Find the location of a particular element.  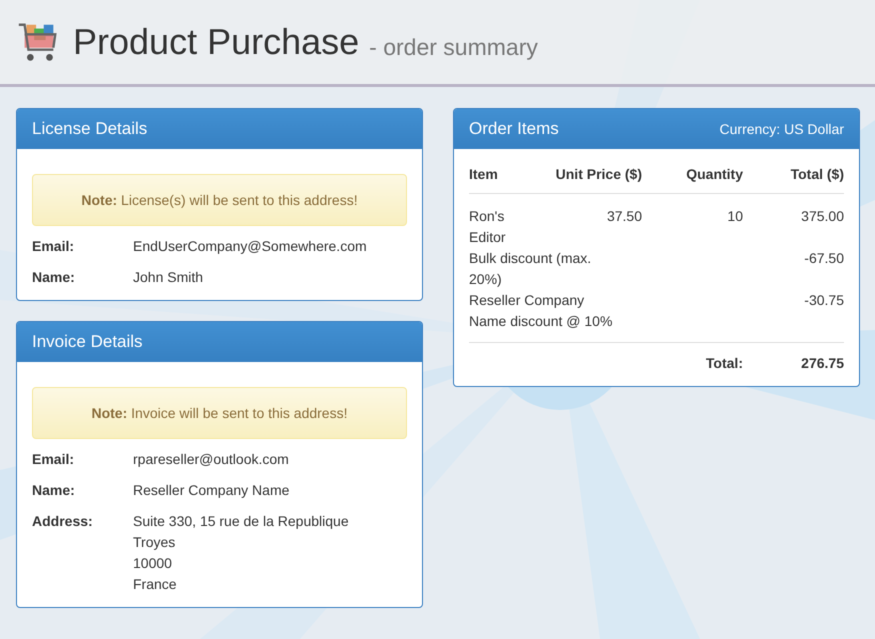

column-header: Unit Price ($) is located at coordinates (598, 174).